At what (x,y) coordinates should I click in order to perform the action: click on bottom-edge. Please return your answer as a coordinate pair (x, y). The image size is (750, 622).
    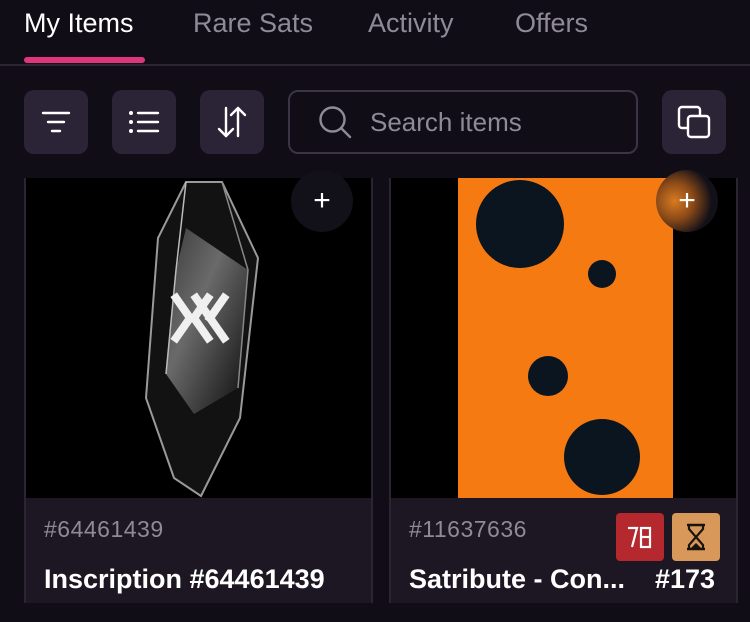
    Looking at the image, I should click on (375, 612).